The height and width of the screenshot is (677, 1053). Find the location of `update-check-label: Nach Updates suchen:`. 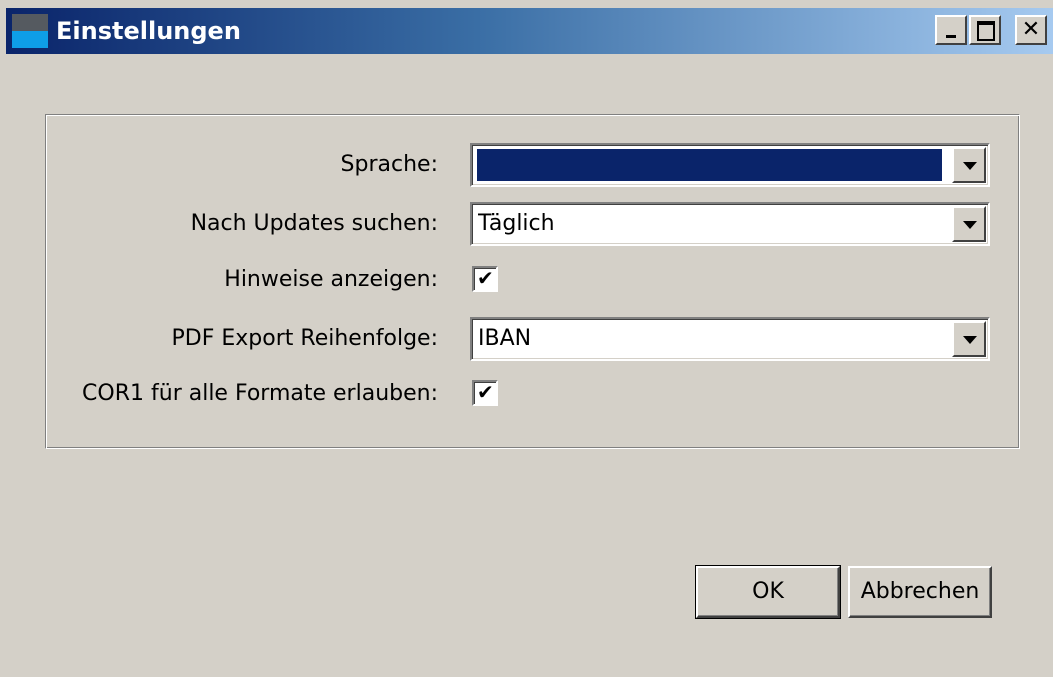

update-check-label: Nach Updates suchen: is located at coordinates (314, 223).